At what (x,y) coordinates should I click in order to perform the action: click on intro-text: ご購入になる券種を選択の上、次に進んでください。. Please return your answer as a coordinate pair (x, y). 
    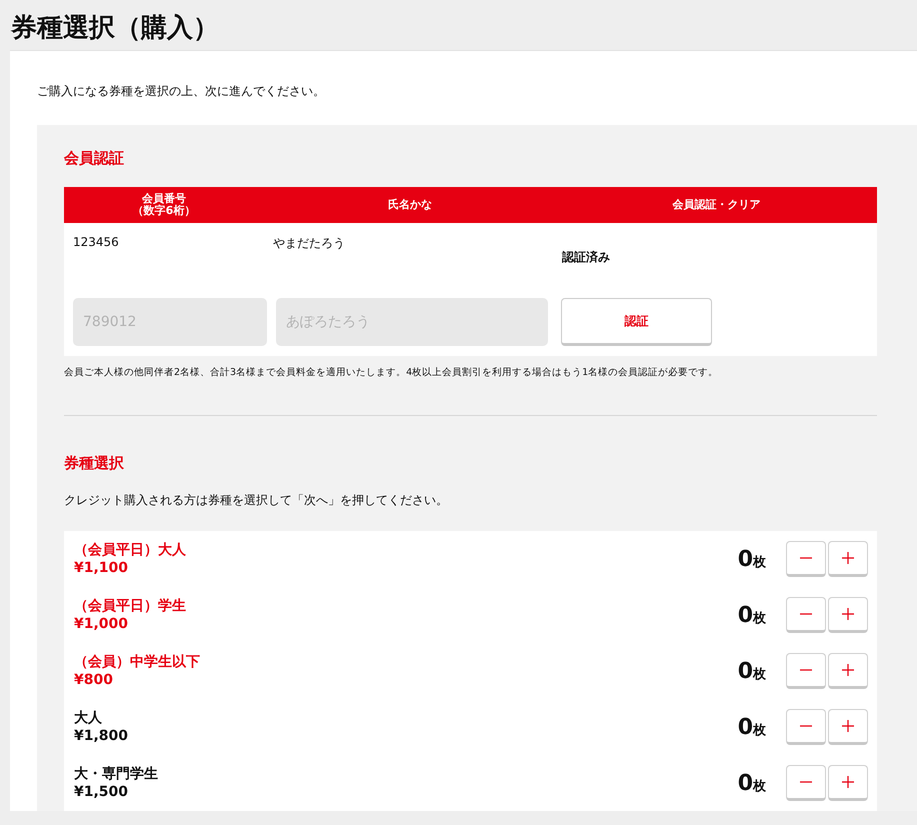
    Looking at the image, I should click on (181, 91).